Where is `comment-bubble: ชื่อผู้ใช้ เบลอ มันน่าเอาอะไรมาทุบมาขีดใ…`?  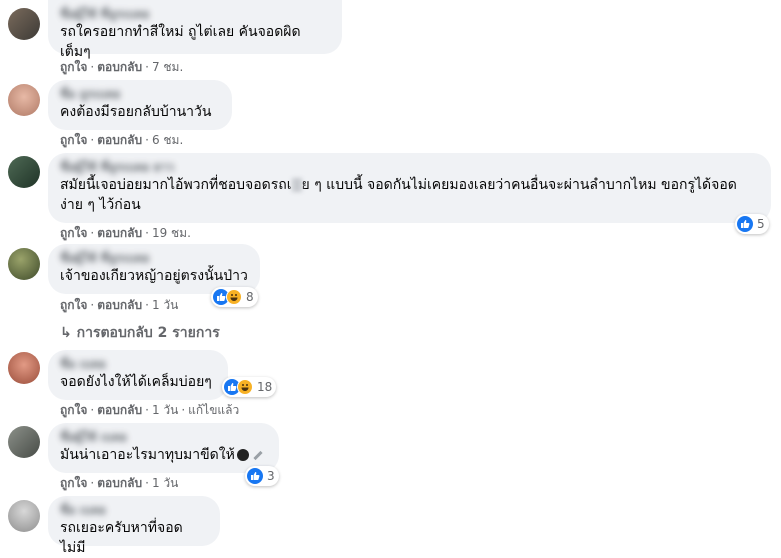
comment-bubble: ชื่อผู้ใช้ เบลอ มันน่าเอาอะไรมาทุบมาขีดใ… is located at coordinates (163, 448).